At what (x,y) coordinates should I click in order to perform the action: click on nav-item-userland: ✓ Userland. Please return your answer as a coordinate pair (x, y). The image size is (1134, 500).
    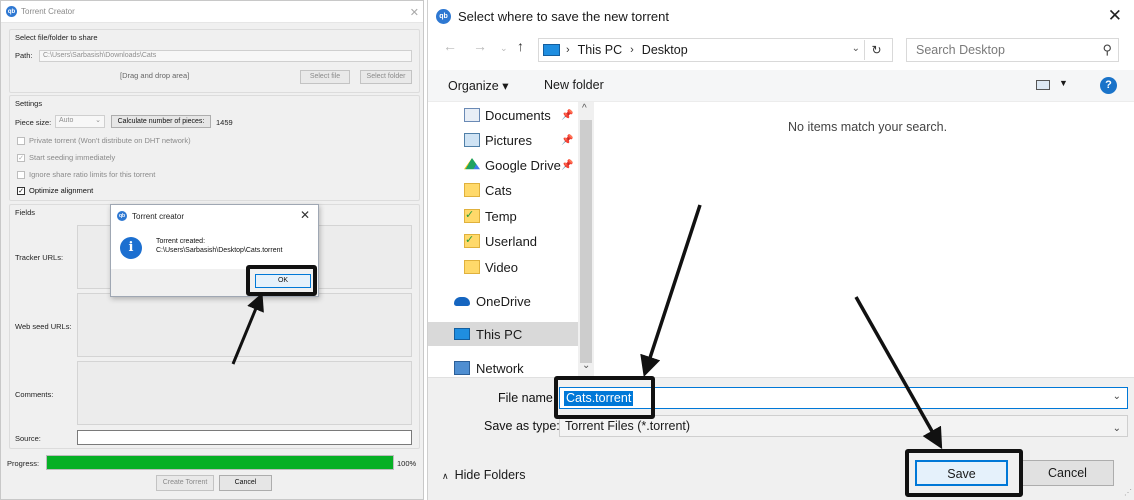
    Looking at the image, I should click on (503, 241).